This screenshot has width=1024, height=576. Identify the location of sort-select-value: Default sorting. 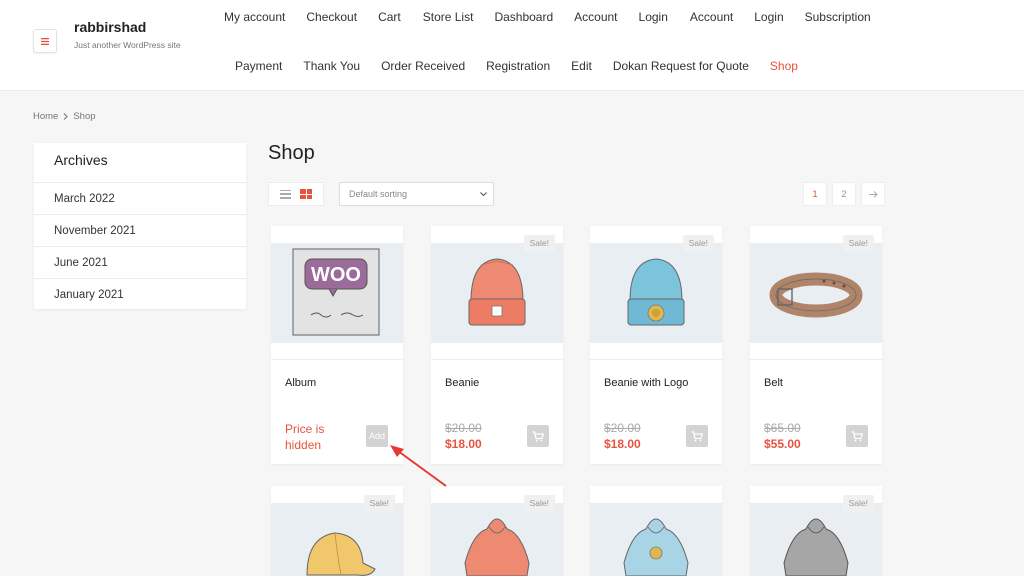
(378, 194).